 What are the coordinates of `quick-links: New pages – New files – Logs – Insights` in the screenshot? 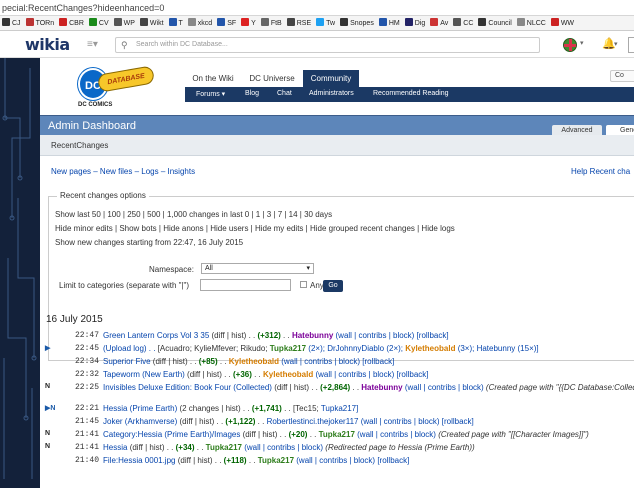 It's located at (123, 171).